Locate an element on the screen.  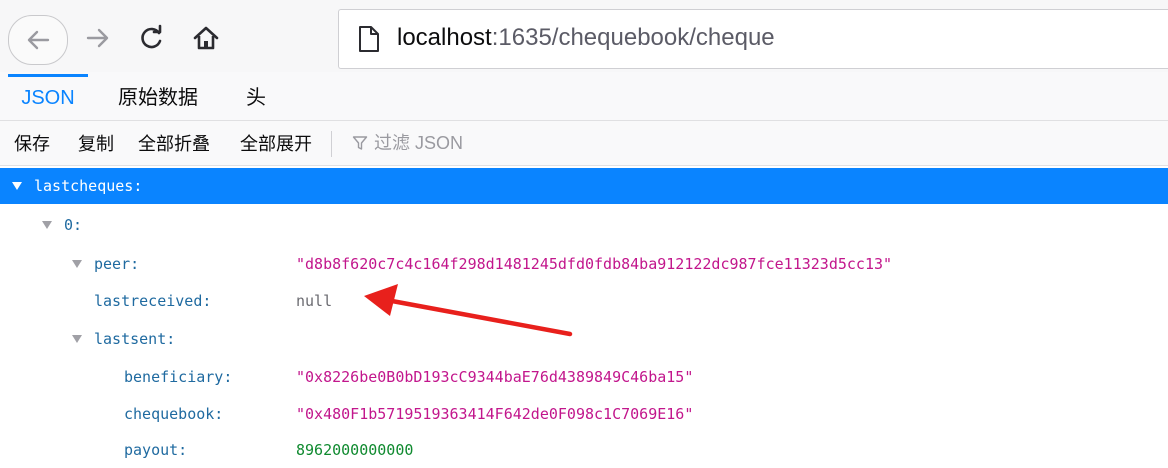
back-icon is located at coordinates (38, 40).